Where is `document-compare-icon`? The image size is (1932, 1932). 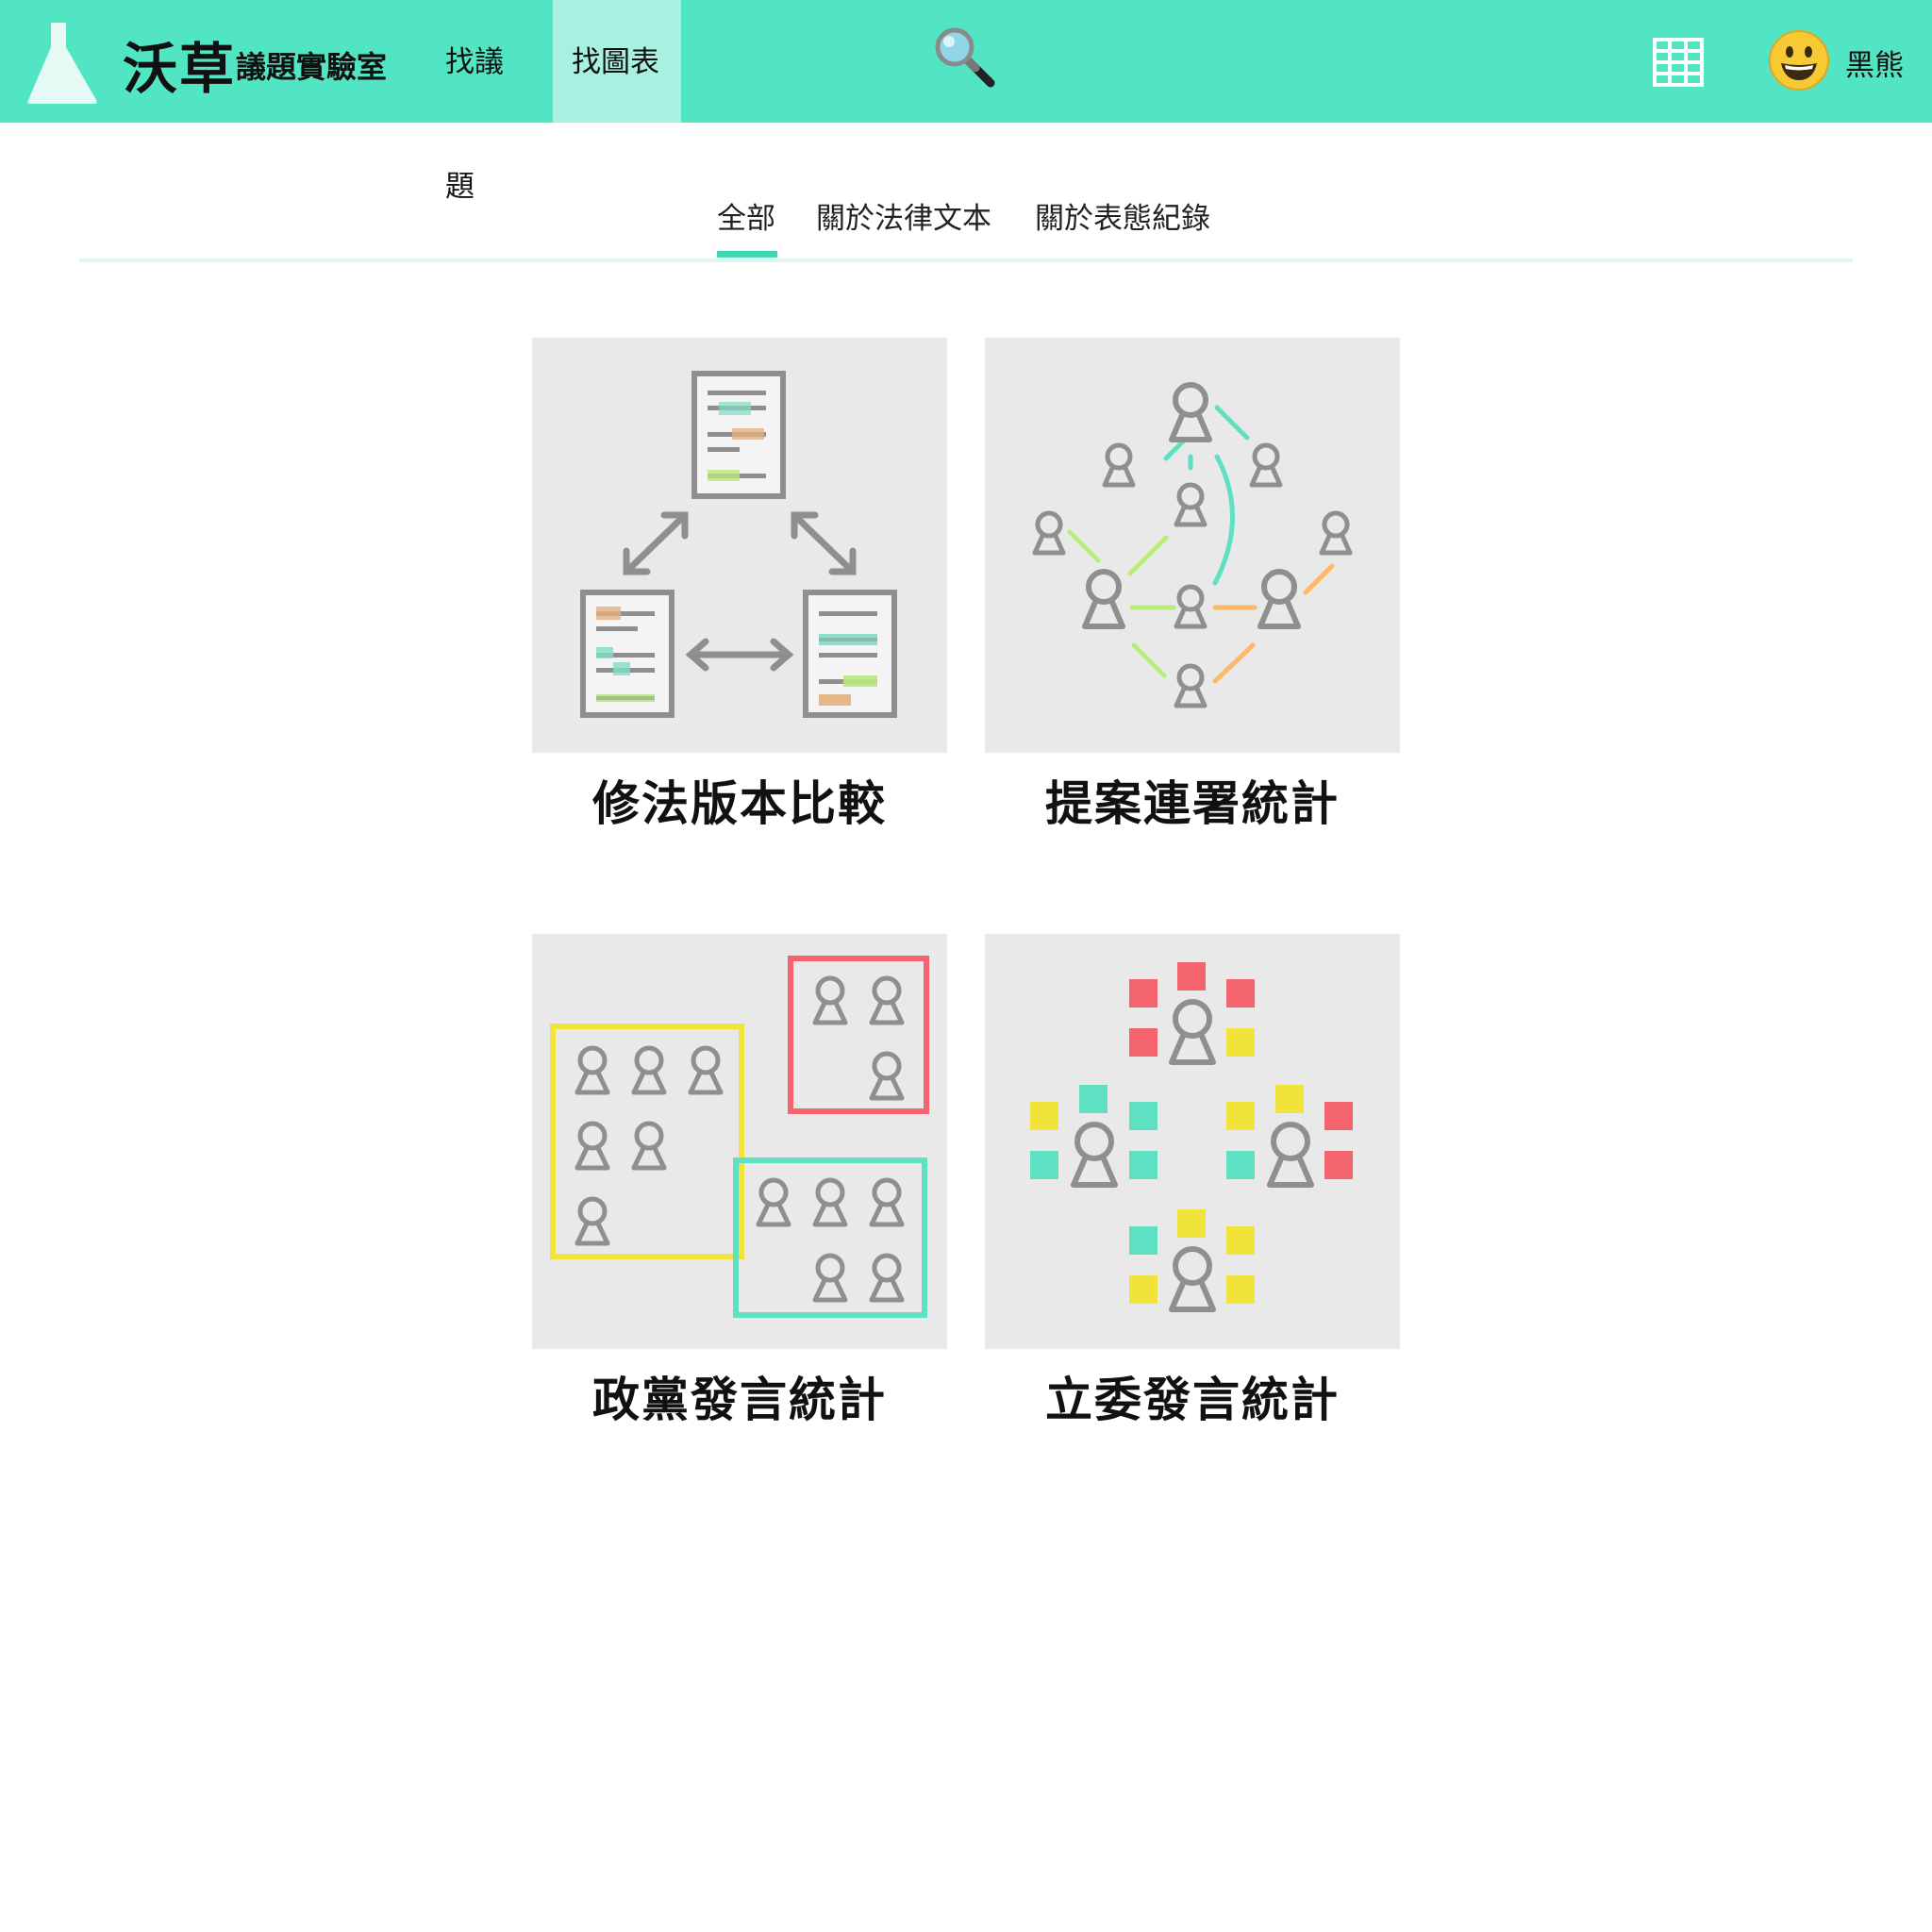 document-compare-icon is located at coordinates (739, 545).